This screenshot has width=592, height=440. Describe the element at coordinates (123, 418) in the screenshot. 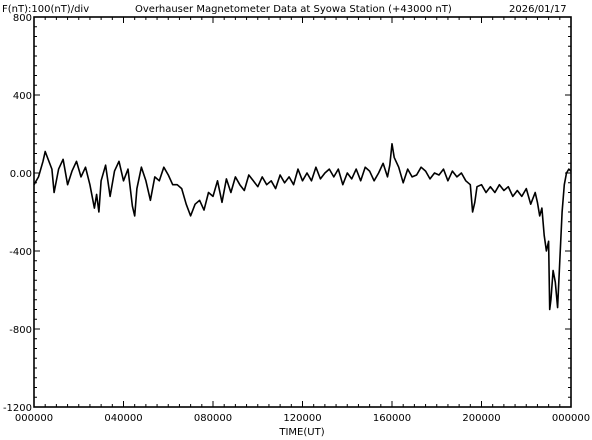

I see `x-tick-label: 040000` at that location.